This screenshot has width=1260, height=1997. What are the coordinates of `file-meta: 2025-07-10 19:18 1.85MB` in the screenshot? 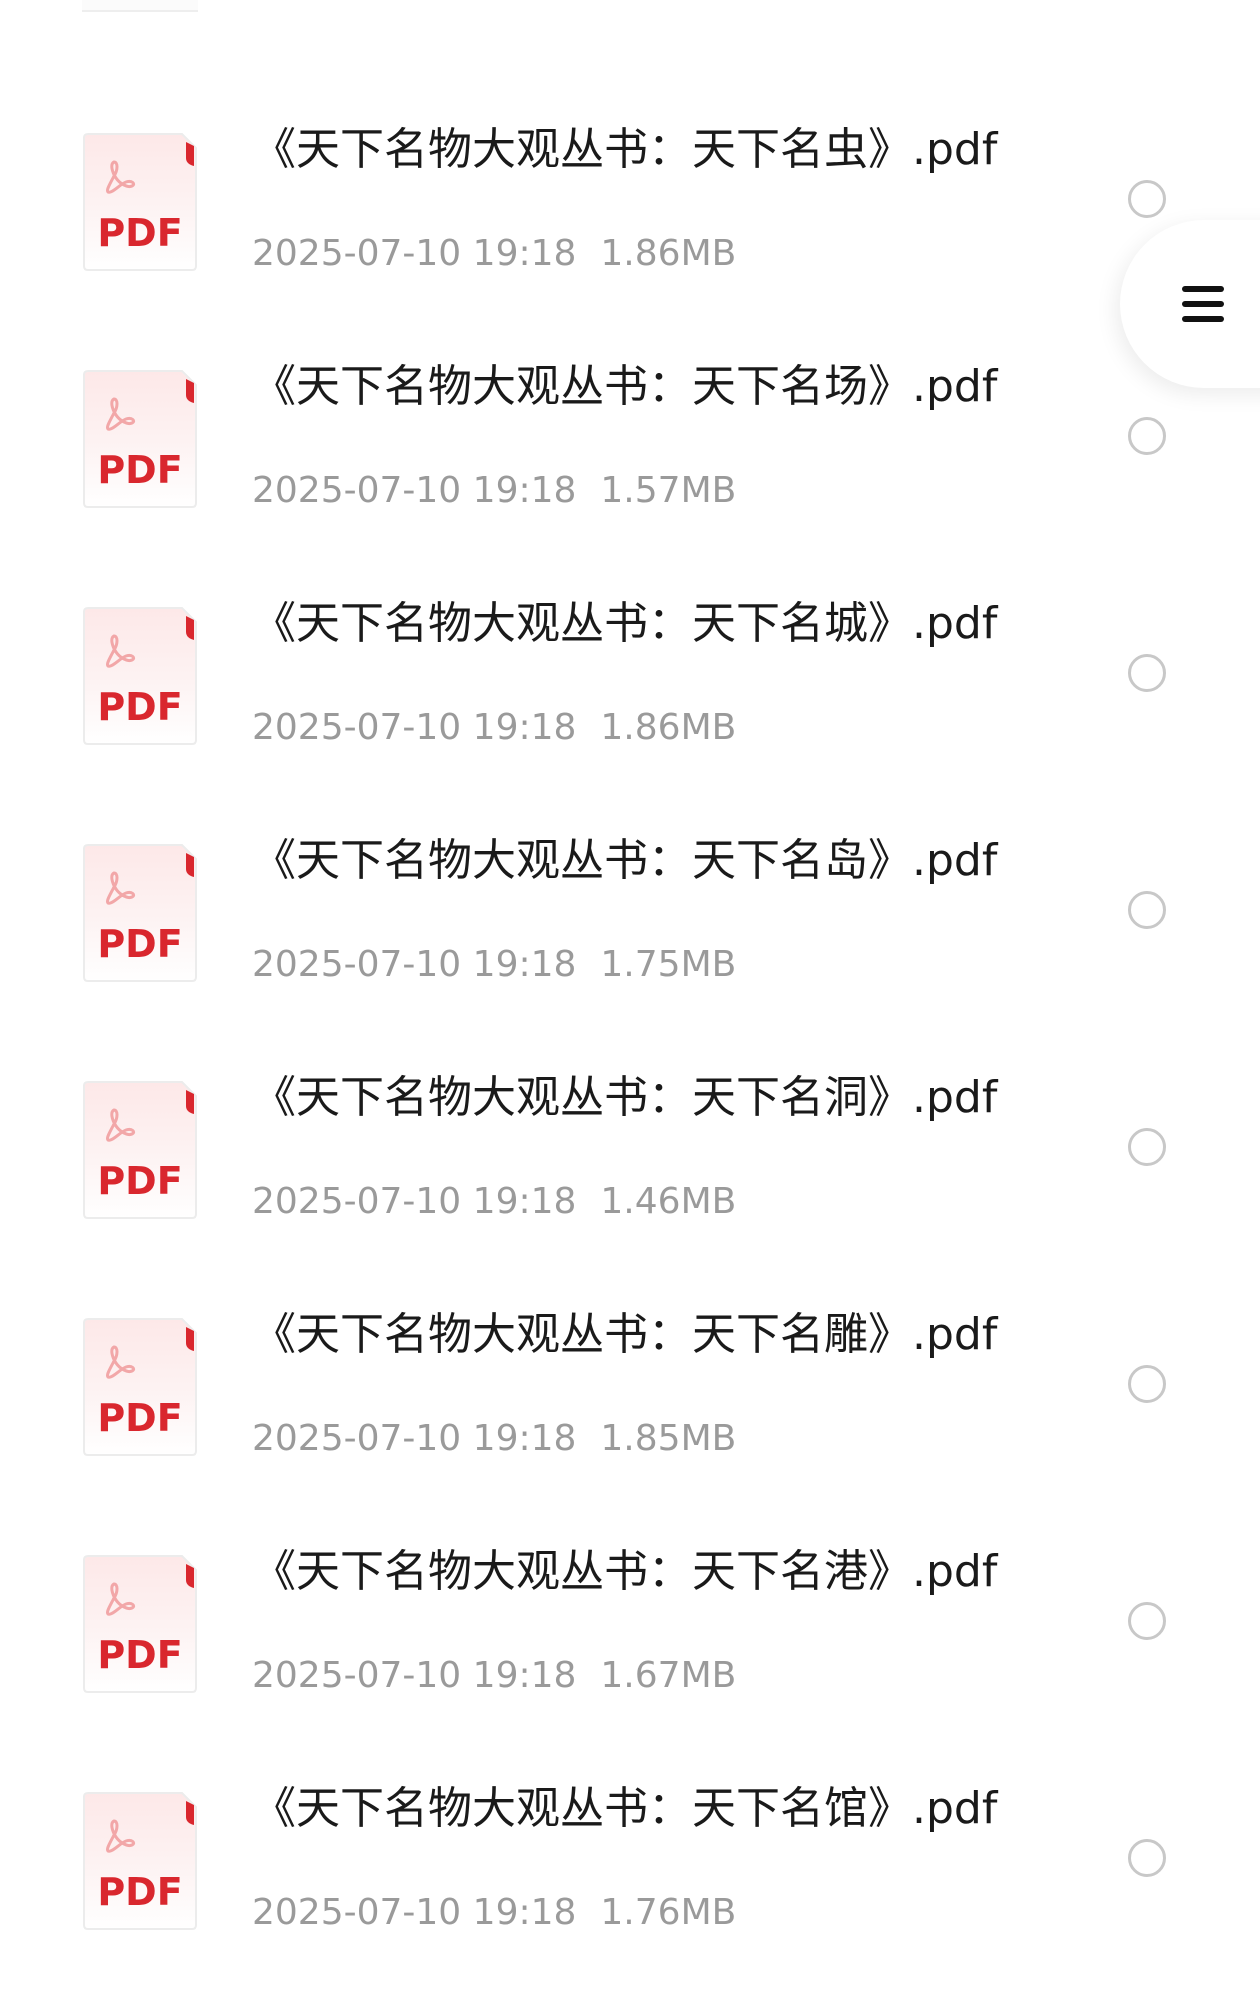 It's located at (494, 1439).